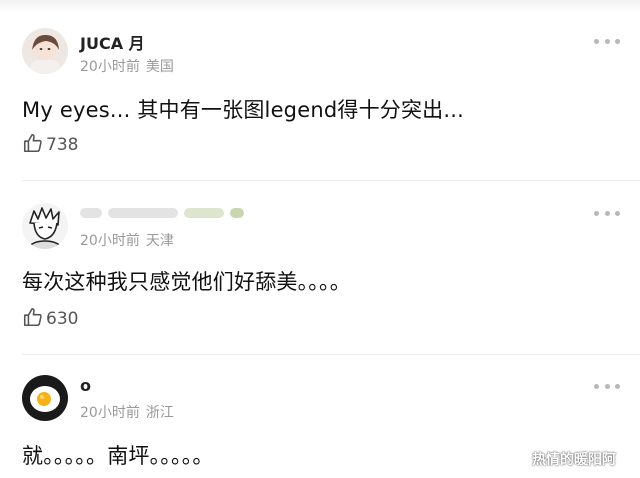 Image resolution: width=640 pixels, height=478 pixels. I want to click on comment-text: 就。。。。。南坪。。。。。, so click(118, 456).